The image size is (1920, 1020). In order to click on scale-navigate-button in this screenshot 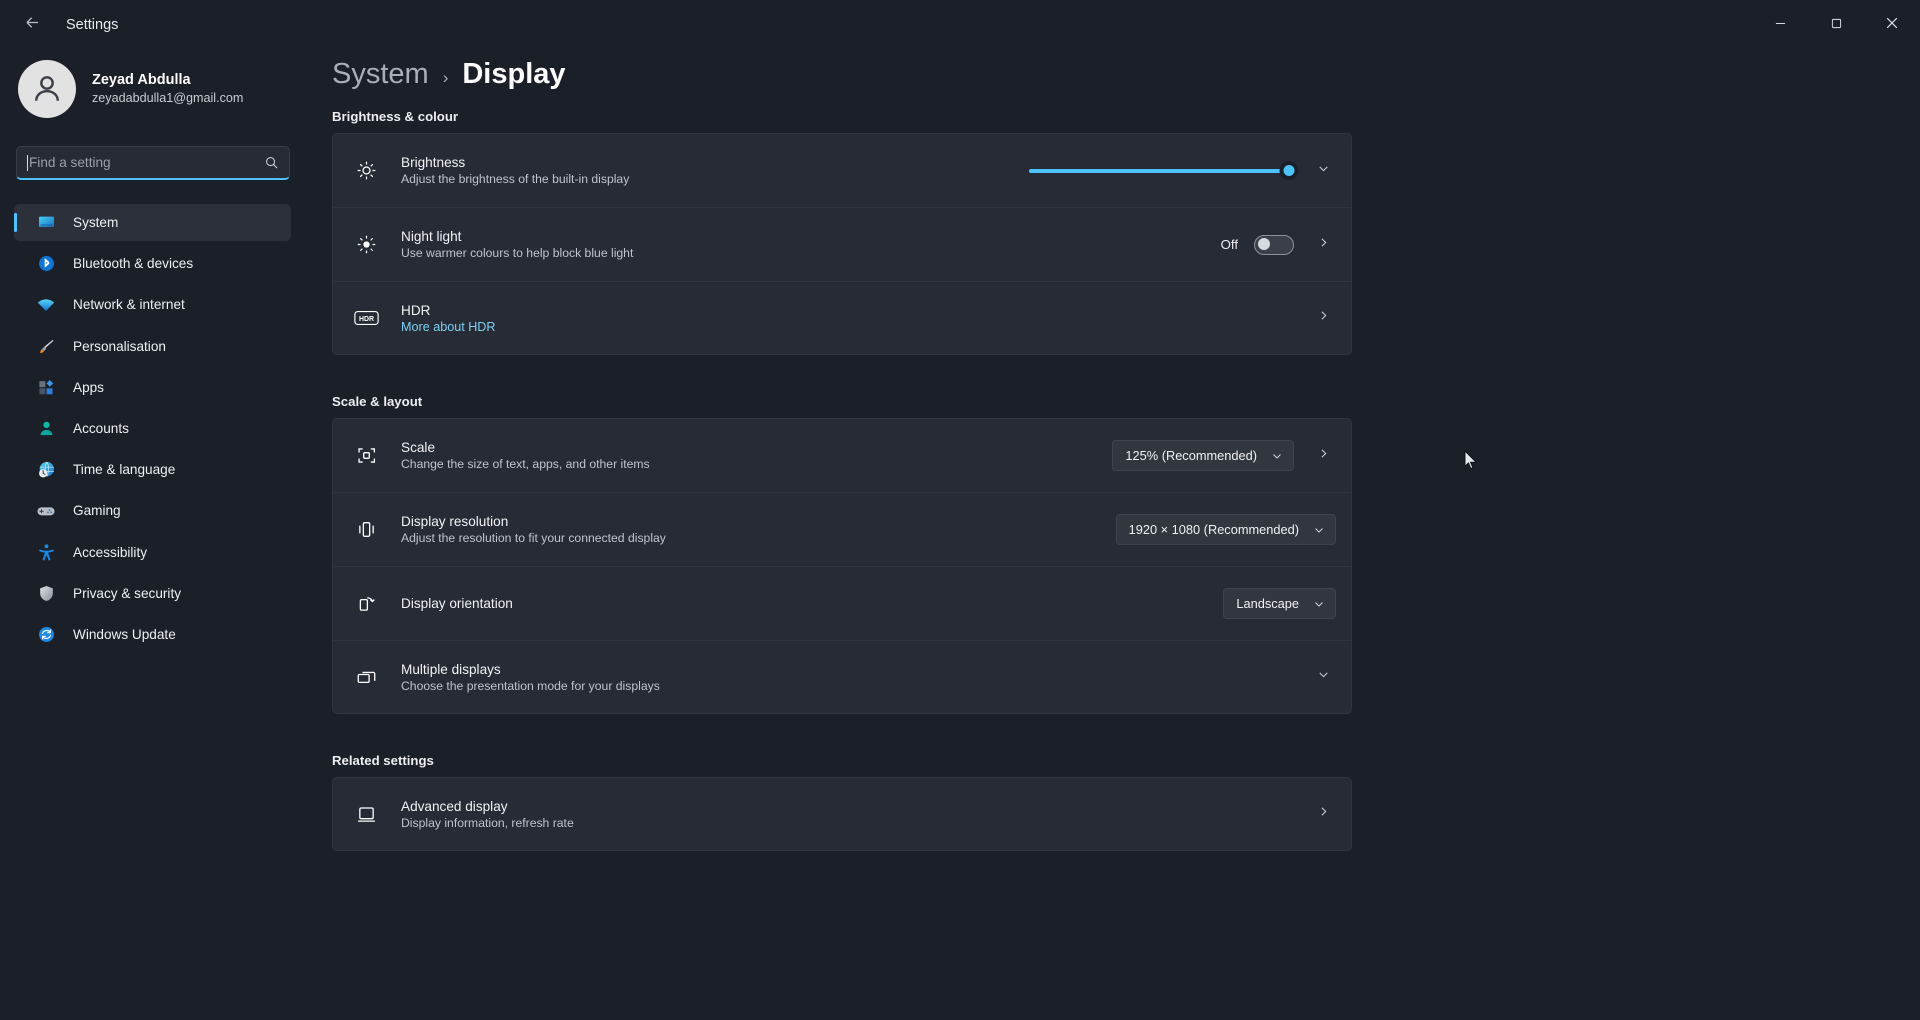, I will do `click(1323, 456)`.